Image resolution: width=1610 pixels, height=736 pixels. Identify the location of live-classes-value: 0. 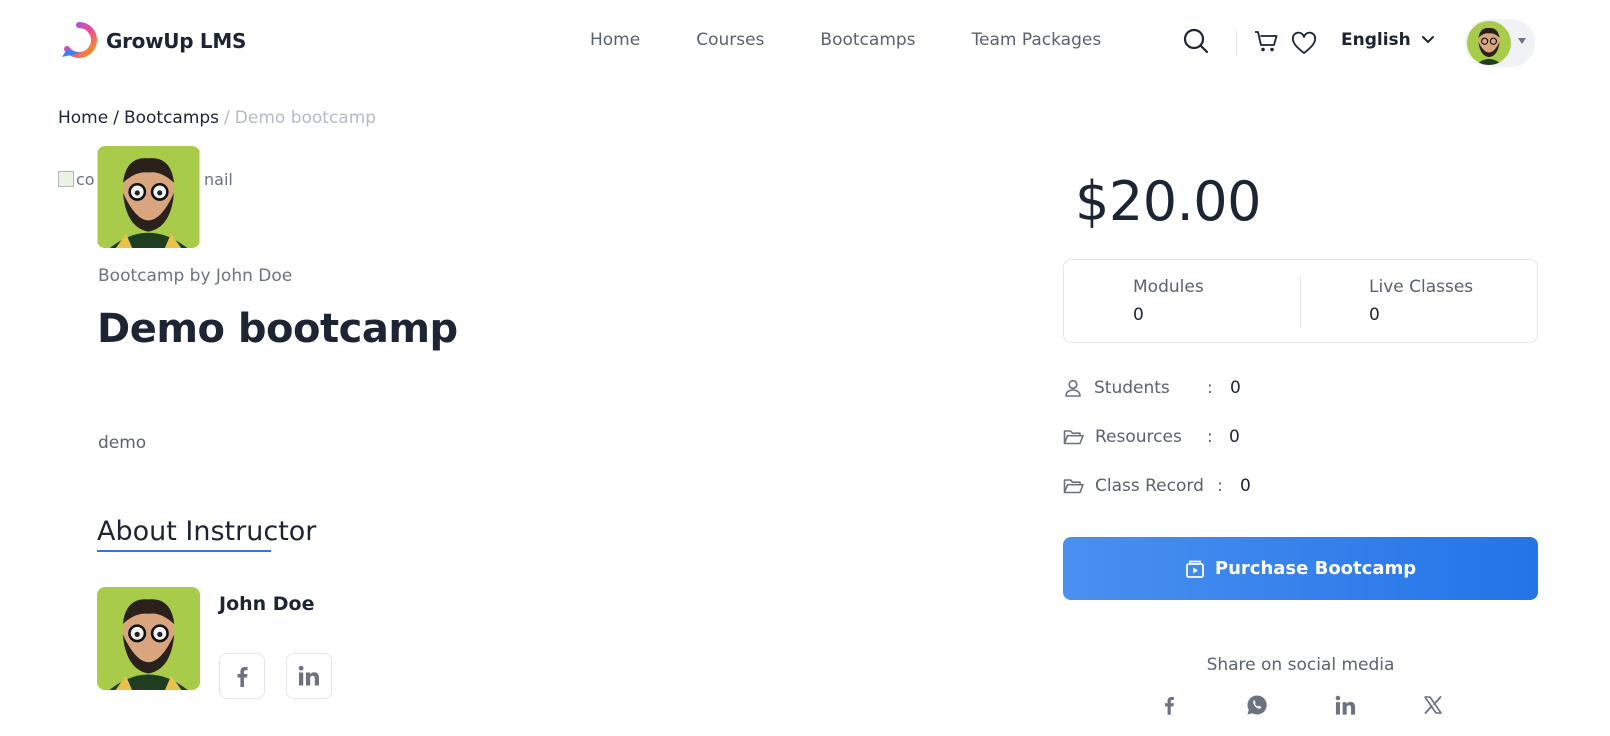
(1374, 315).